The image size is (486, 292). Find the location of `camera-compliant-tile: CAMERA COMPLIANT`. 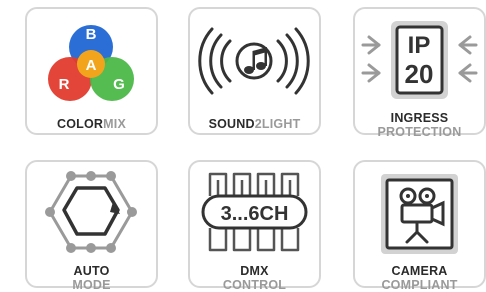

camera-compliant-tile: CAMERA COMPLIANT is located at coordinates (419, 226).